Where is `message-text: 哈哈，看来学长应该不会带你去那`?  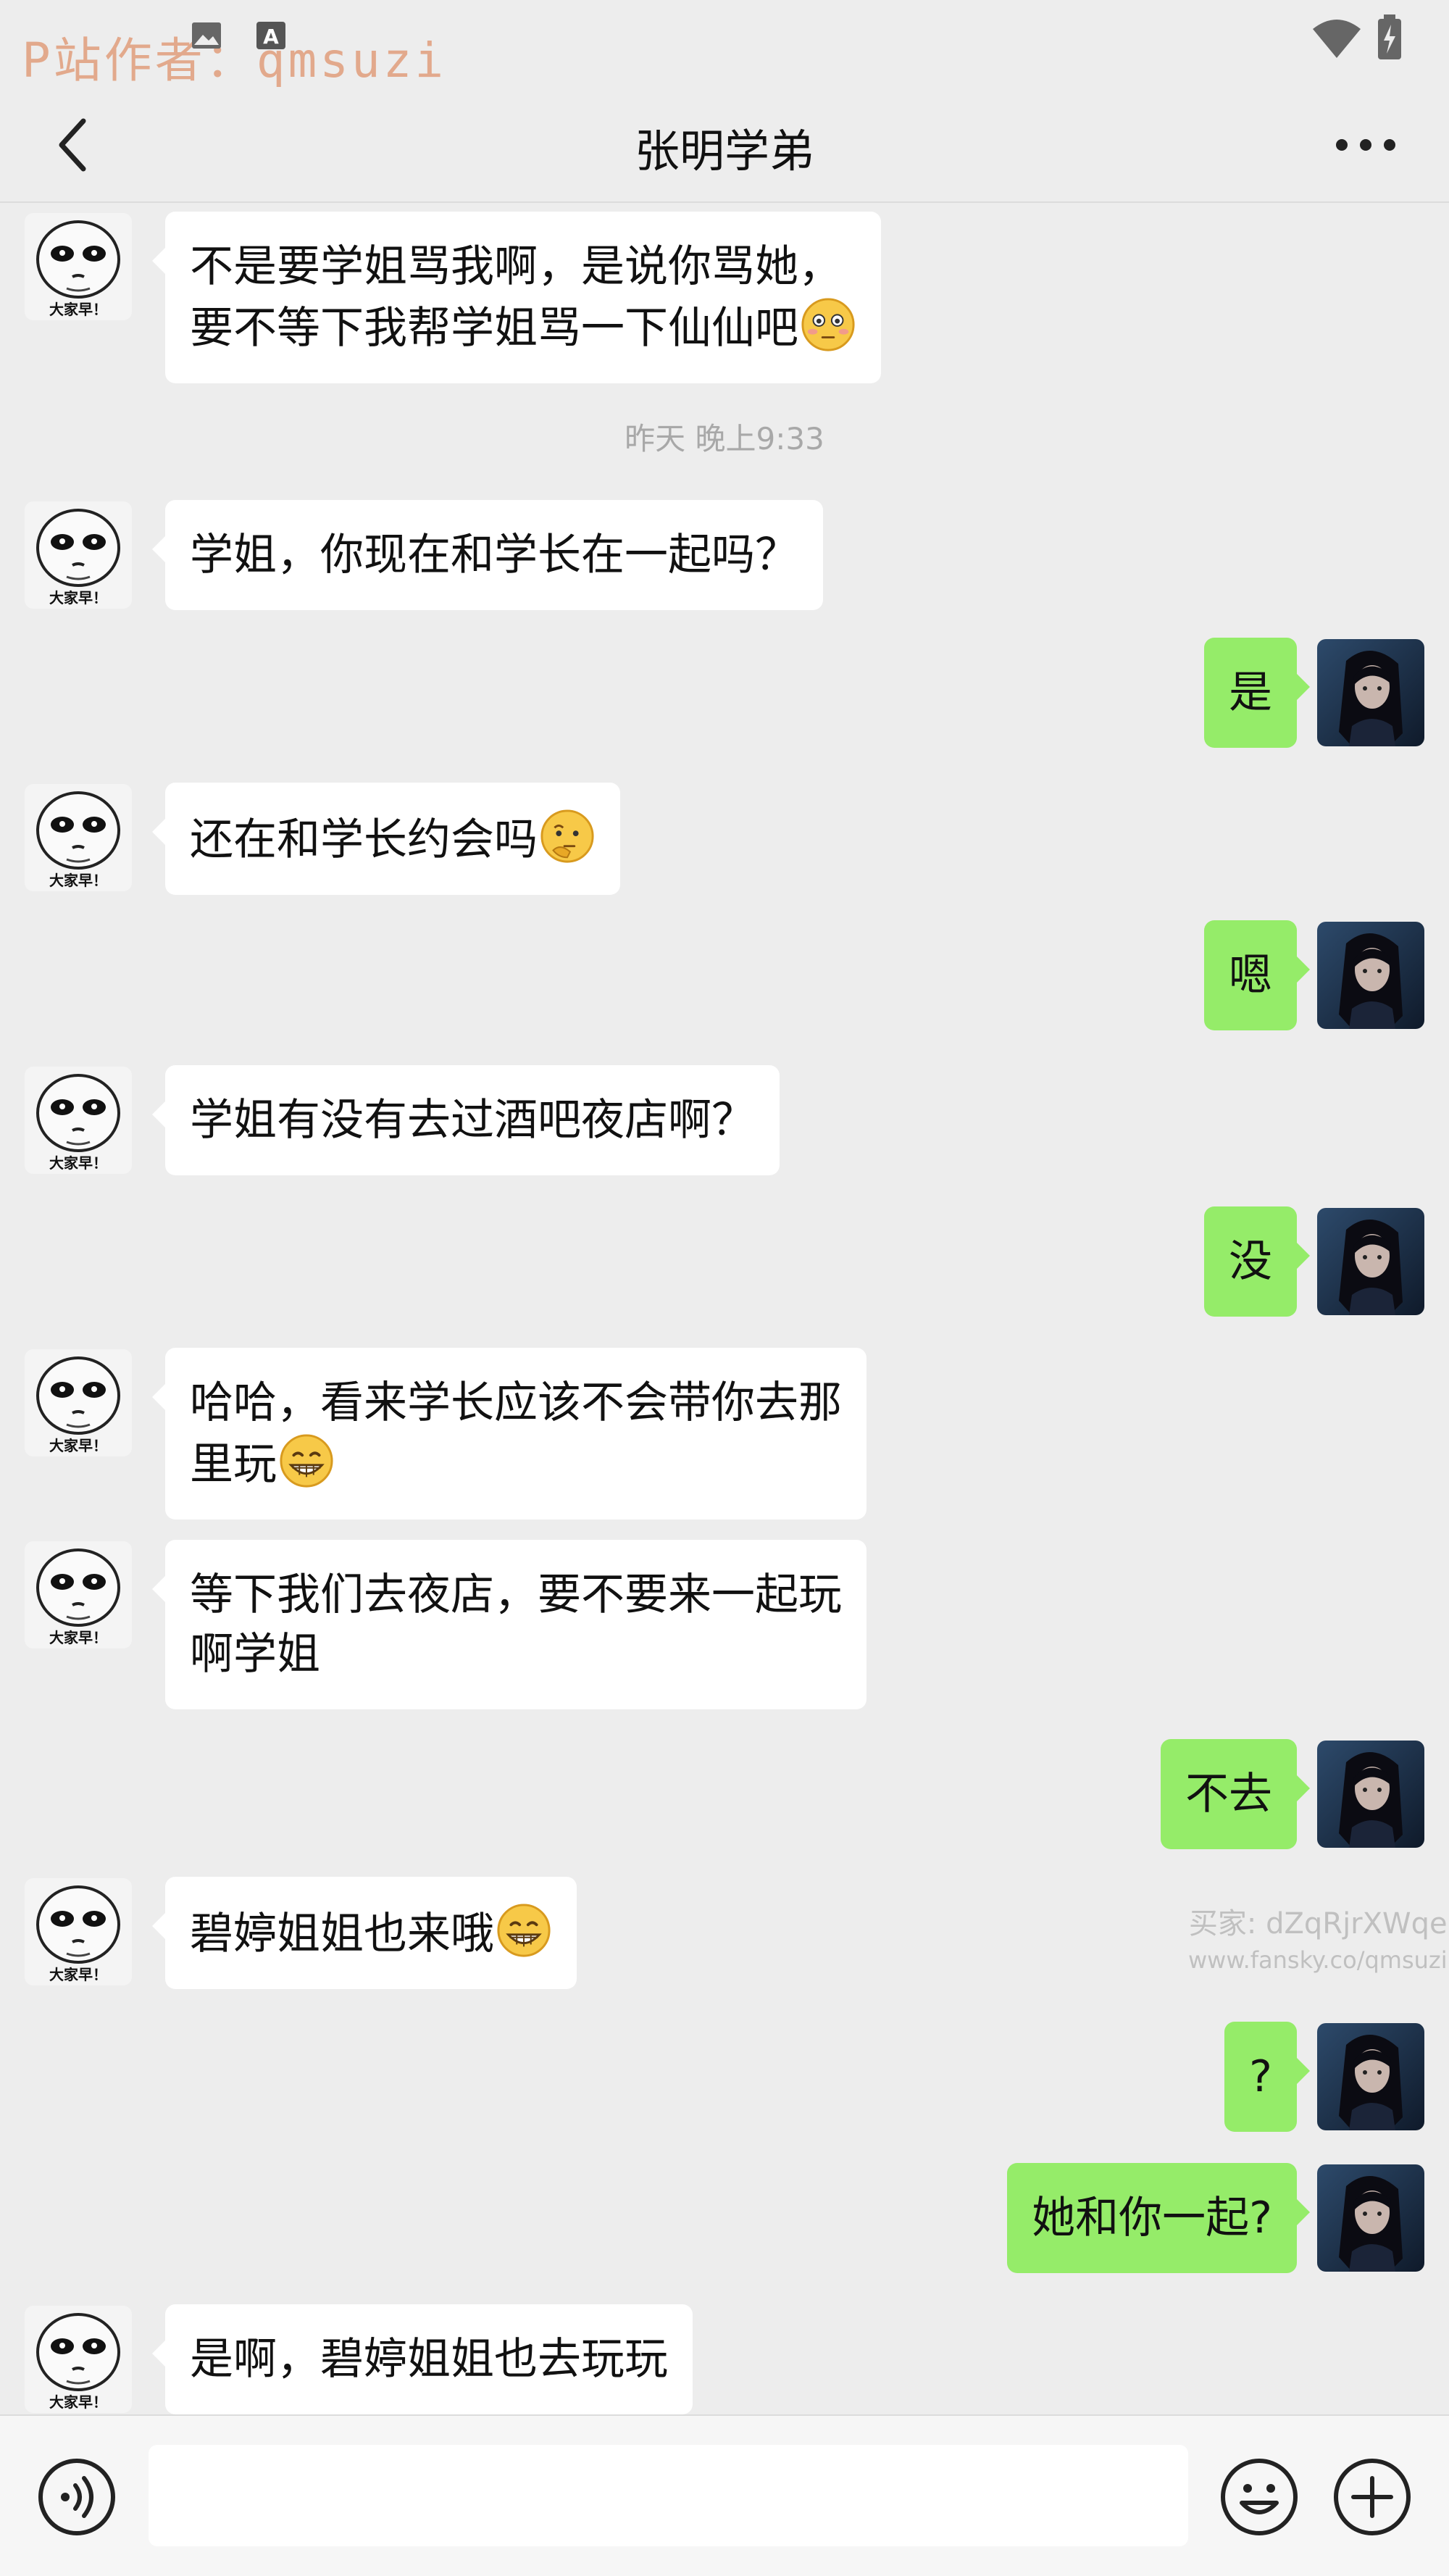
message-text: 哈哈，看来学长应该不会带你去那 is located at coordinates (516, 1402).